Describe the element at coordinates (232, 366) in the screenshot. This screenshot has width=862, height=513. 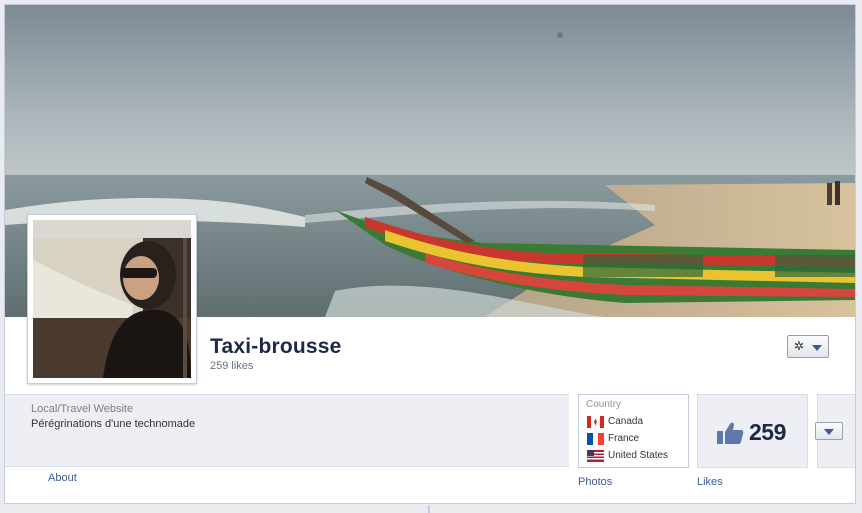
I see `likes-count-text: 259 likes` at that location.